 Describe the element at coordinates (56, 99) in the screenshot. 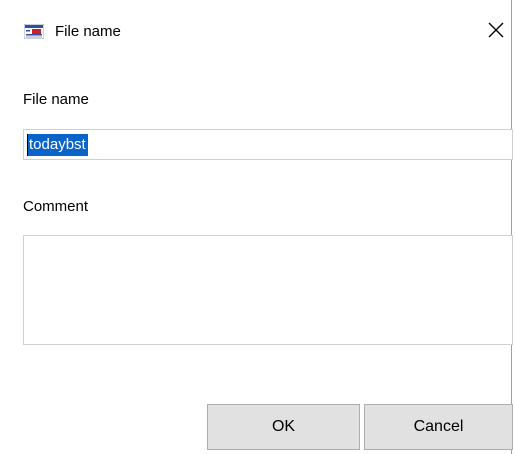

I see `file-name-label: File name` at that location.